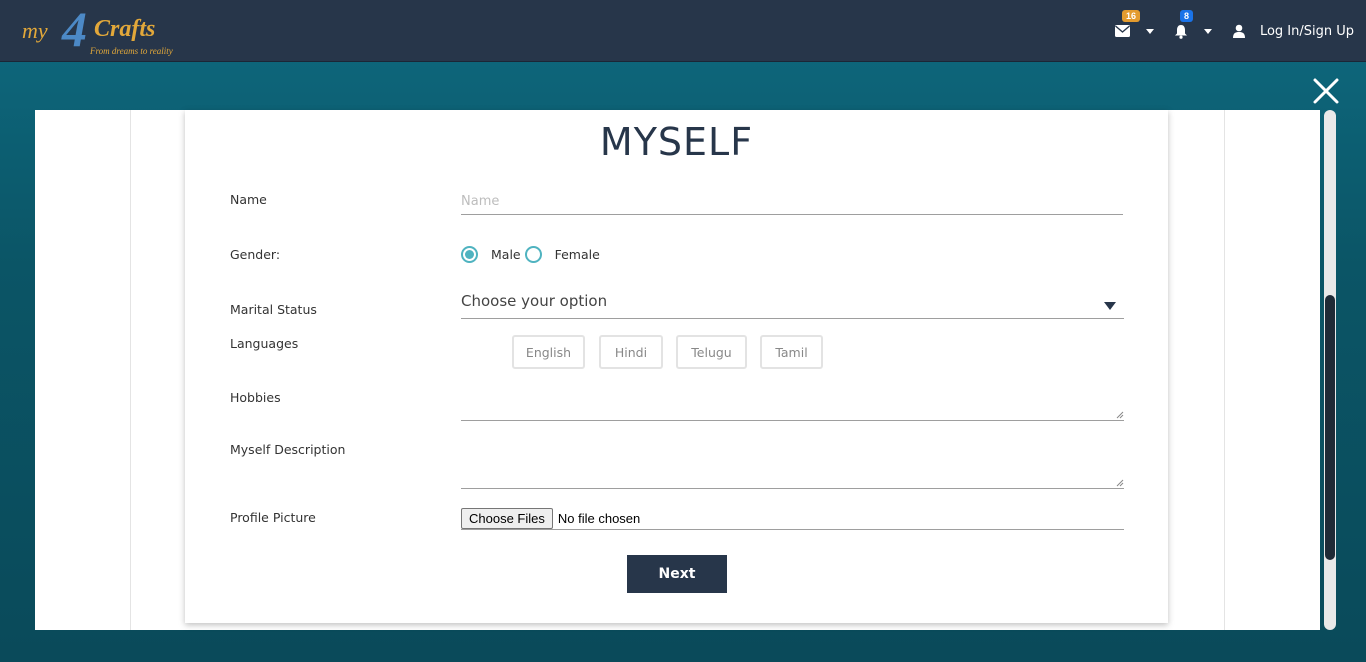 This screenshot has width=1366, height=662. Describe the element at coordinates (507, 518) in the screenshot. I see `choose-files-button: Choose Files` at that location.